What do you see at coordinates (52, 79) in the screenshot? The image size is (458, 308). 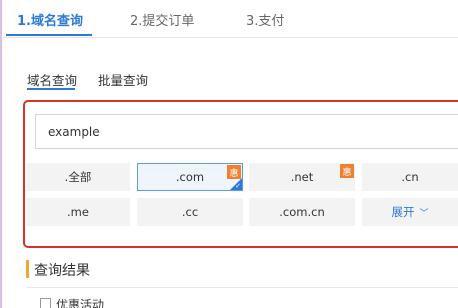 I see `tab-domain-query: 域名查询` at bounding box center [52, 79].